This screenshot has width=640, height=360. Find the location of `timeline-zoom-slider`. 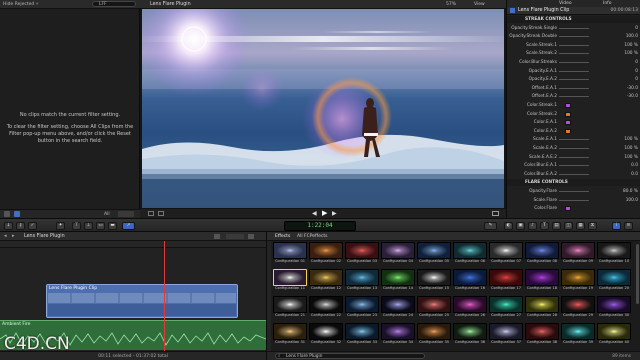

timeline-zoom-slider is located at coordinates (235, 236).